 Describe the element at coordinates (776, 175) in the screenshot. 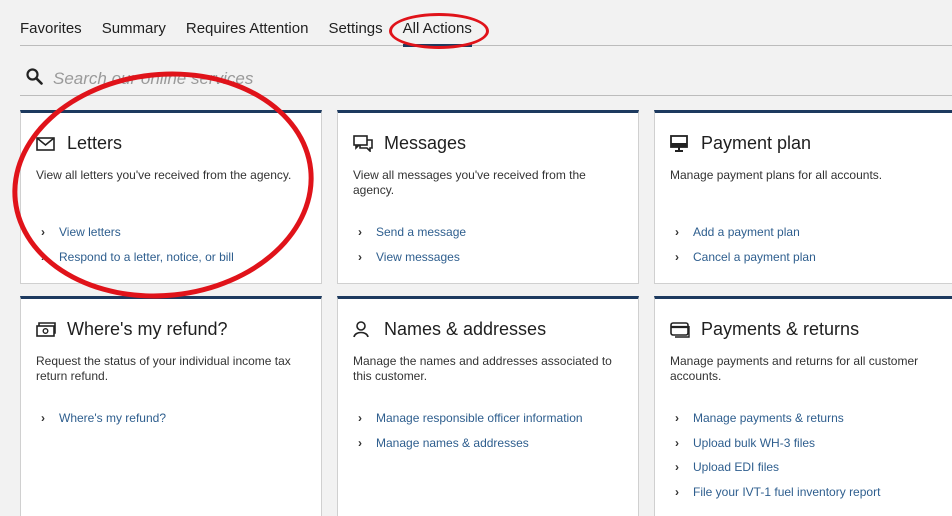

I see `card-description: Manage payment plans for all accounts.` at that location.